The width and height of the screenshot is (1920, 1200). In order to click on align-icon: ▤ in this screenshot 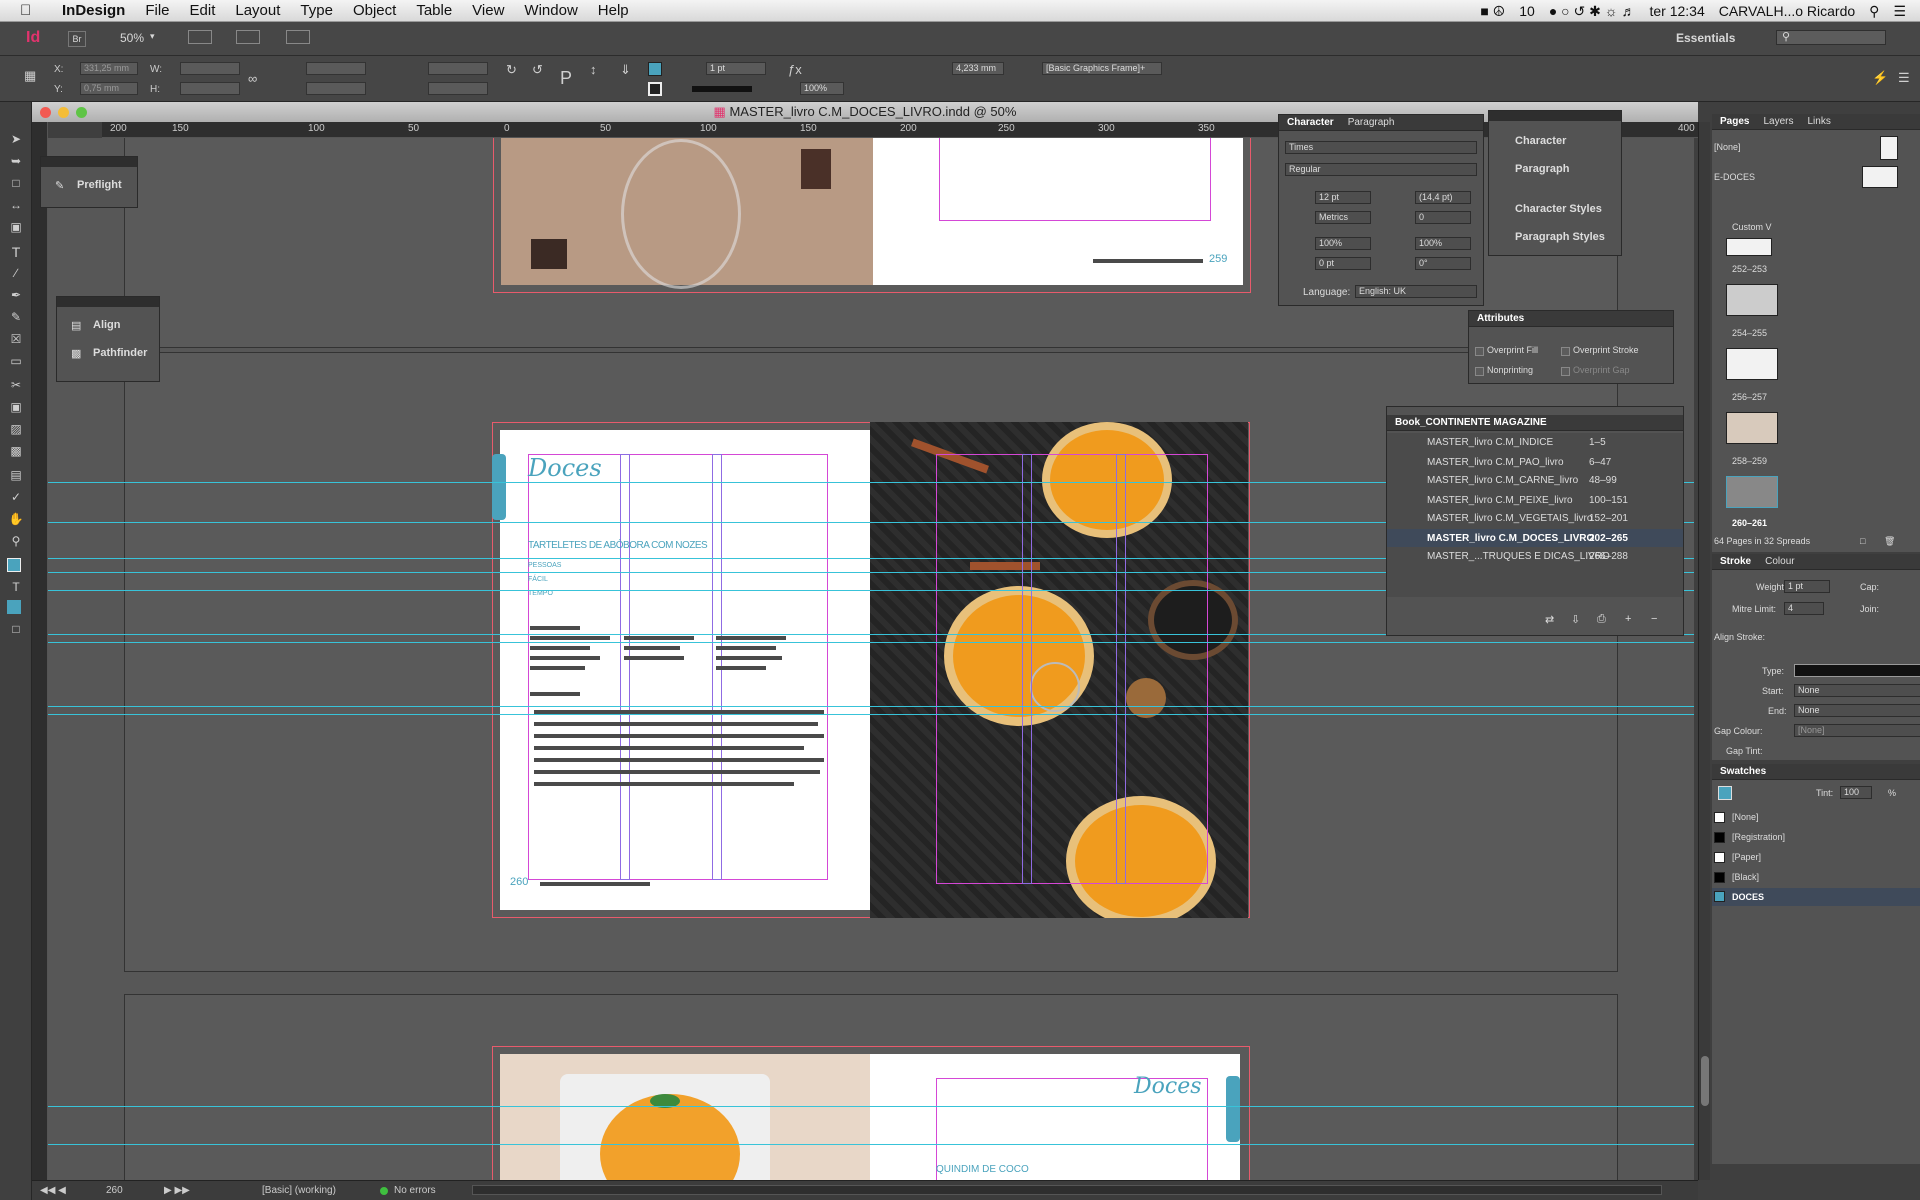, I will do `click(76, 325)`.